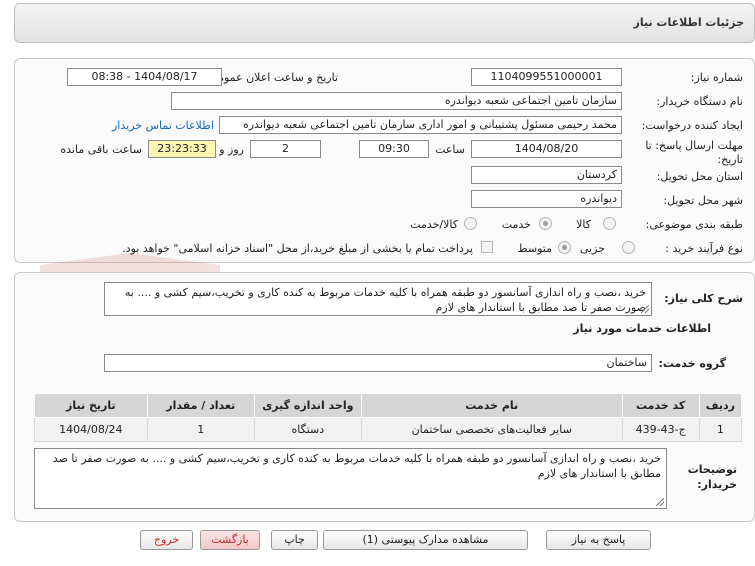  I want to click on need-number-label: شماره نیاز:, so click(716, 77).